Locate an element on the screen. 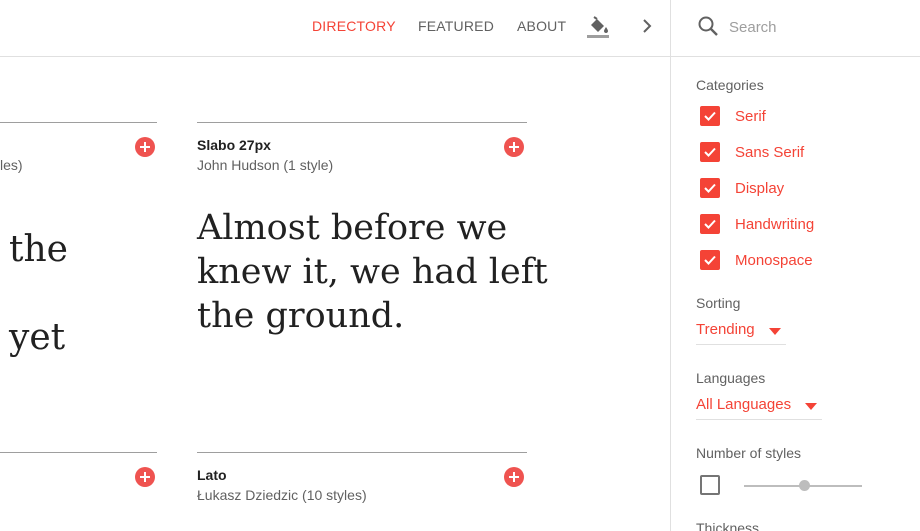 The width and height of the screenshot is (920, 531). nav-directory: DIRECTORY is located at coordinates (354, 26).